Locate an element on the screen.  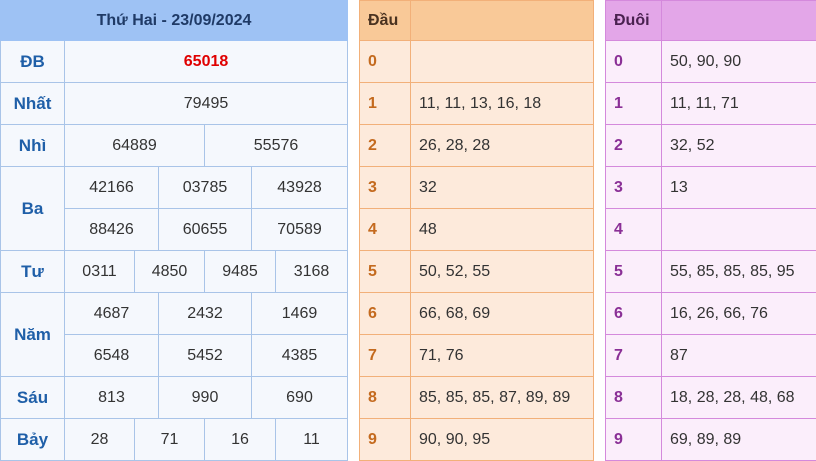
duoi-header: Đuôi is located at coordinates (634, 21).